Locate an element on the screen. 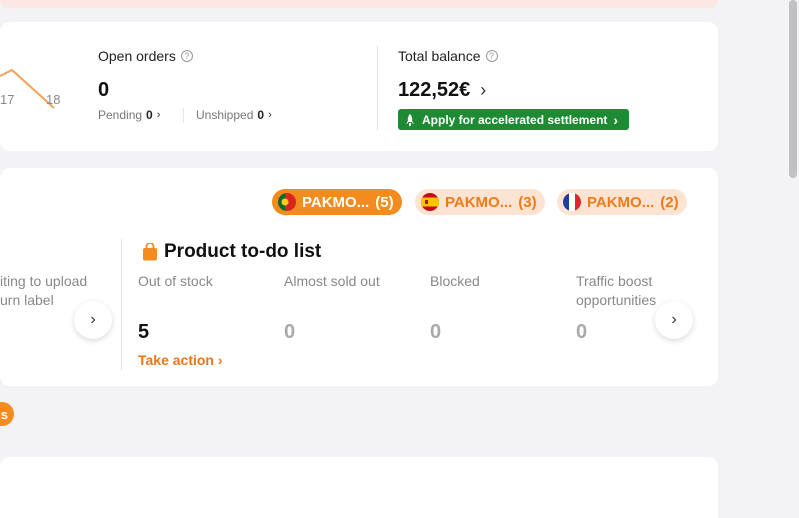 Image resolution: width=799 pixels, height=518 pixels. sales-trend-chart is located at coordinates (27, 88).